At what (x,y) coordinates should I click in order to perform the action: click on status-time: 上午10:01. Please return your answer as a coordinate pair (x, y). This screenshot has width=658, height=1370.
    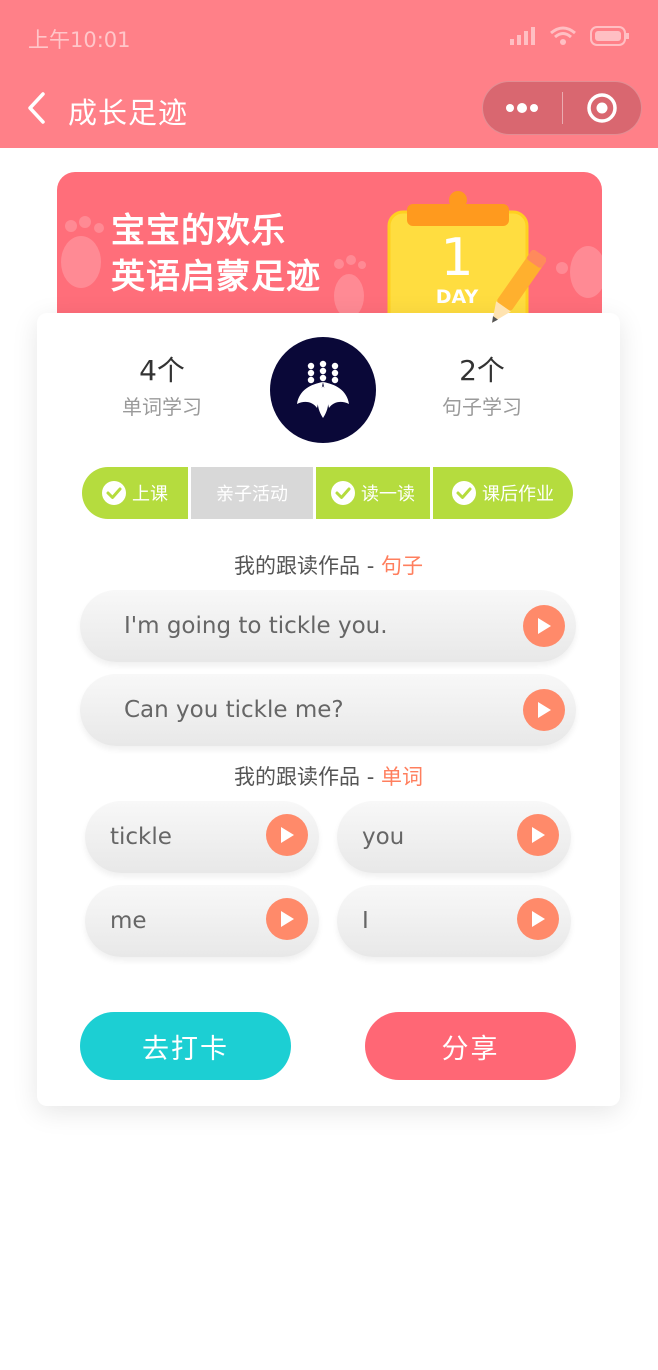
    Looking at the image, I should click on (79, 40).